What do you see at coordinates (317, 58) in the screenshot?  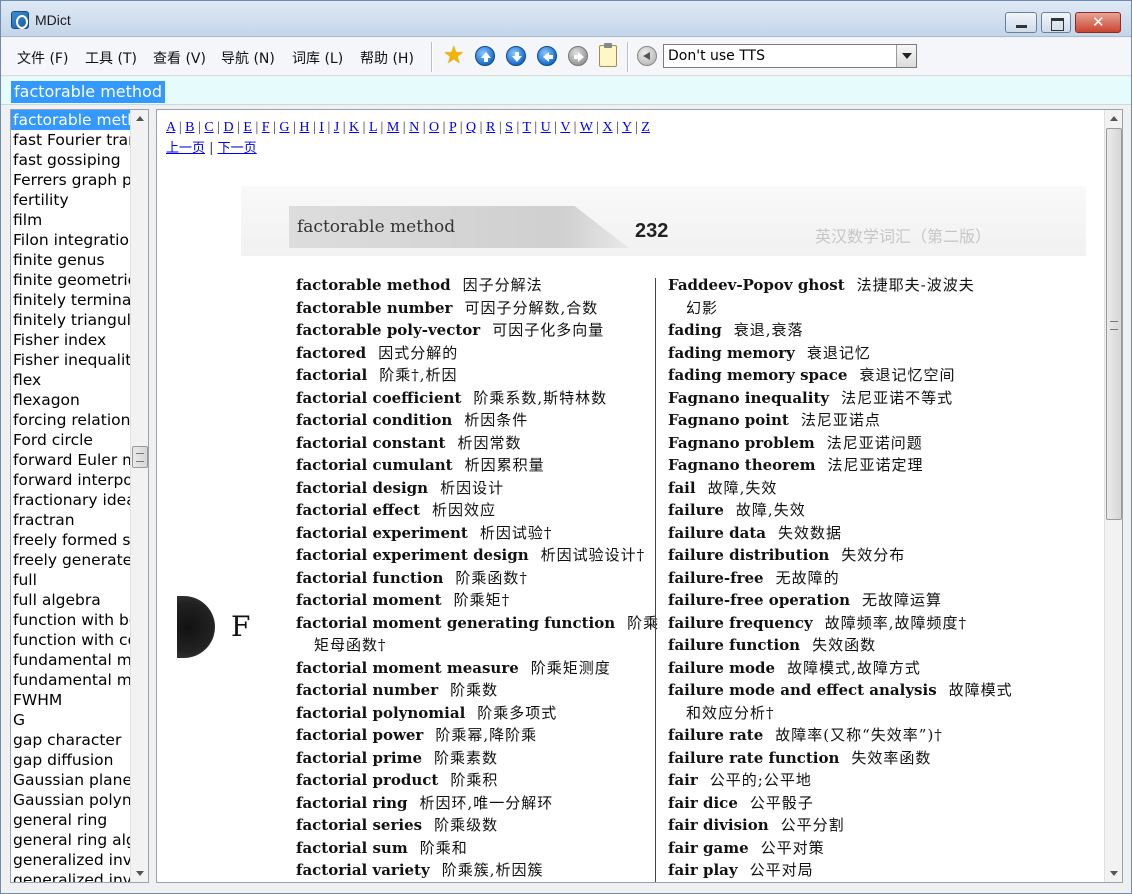 I see `menu-library: 词库 (L)` at bounding box center [317, 58].